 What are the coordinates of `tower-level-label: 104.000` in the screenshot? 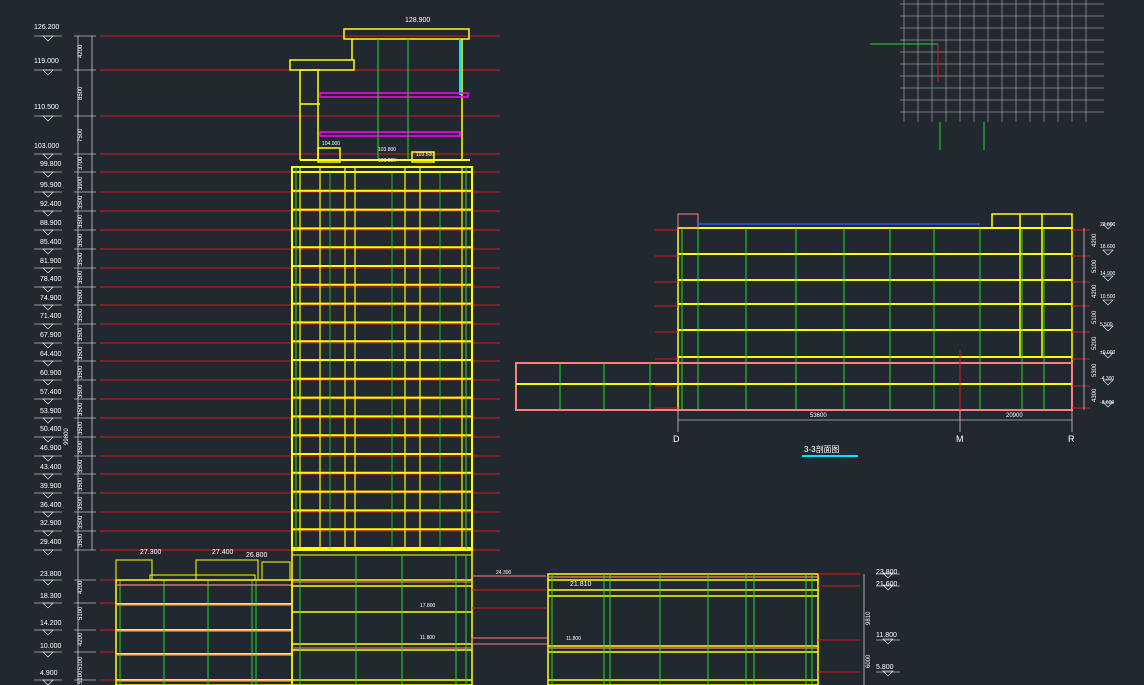 It's located at (331, 144).